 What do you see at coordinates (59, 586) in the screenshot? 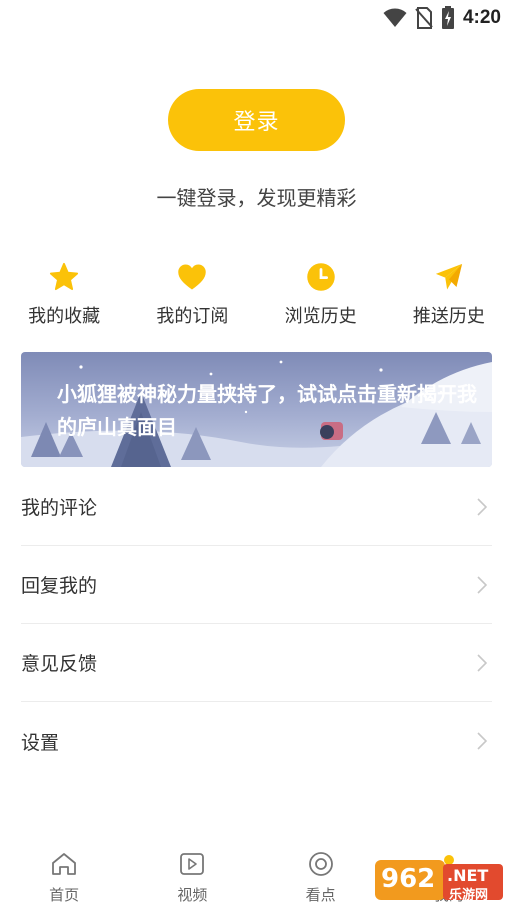
I see `menu-item-label: 回复我的` at bounding box center [59, 586].